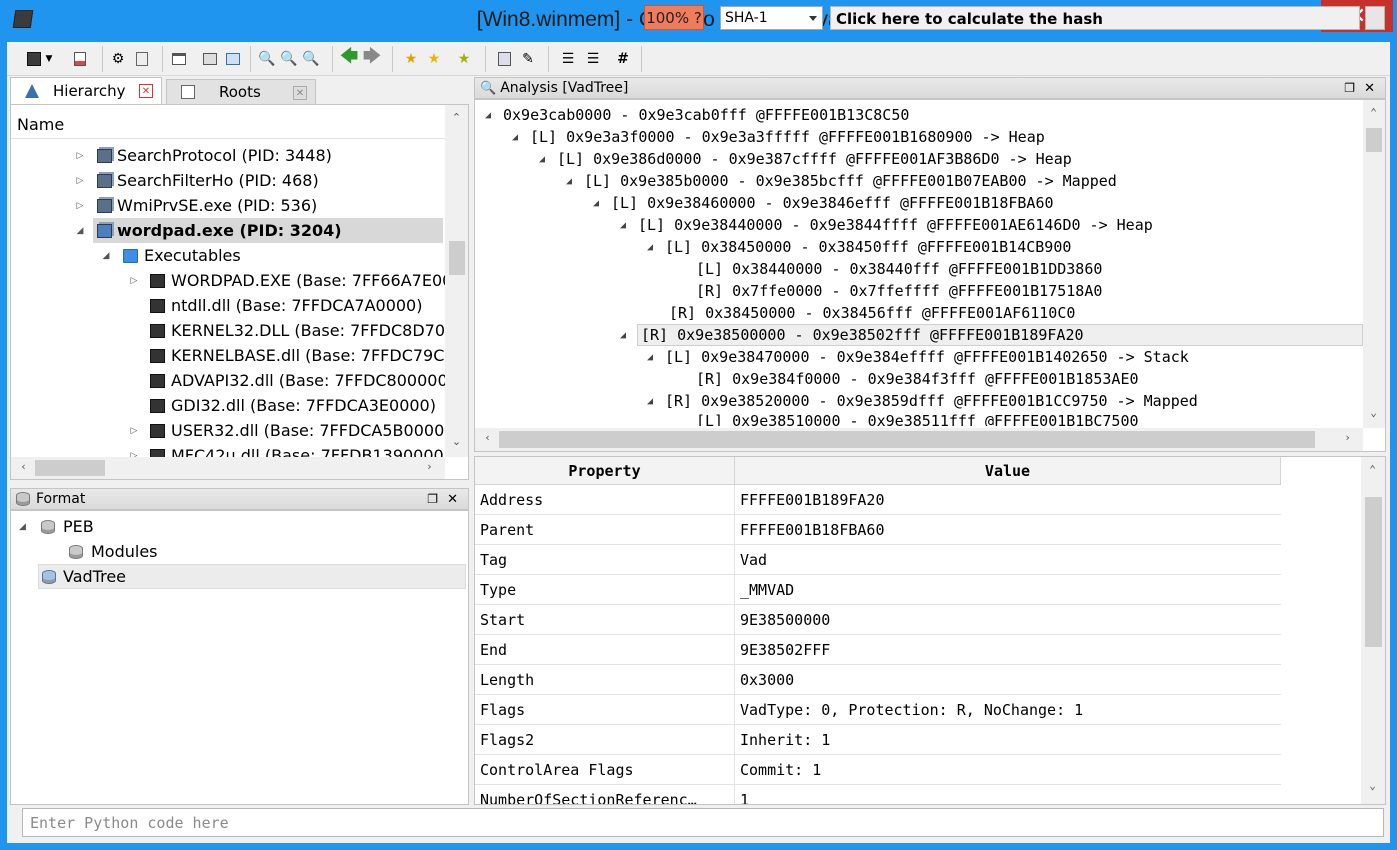 This screenshot has width=1397, height=850. I want to click on gear-icon: ⚙, so click(118, 59).